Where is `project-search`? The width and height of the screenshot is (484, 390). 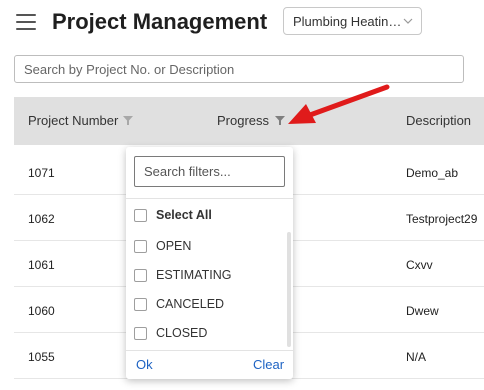 project-search is located at coordinates (239, 69).